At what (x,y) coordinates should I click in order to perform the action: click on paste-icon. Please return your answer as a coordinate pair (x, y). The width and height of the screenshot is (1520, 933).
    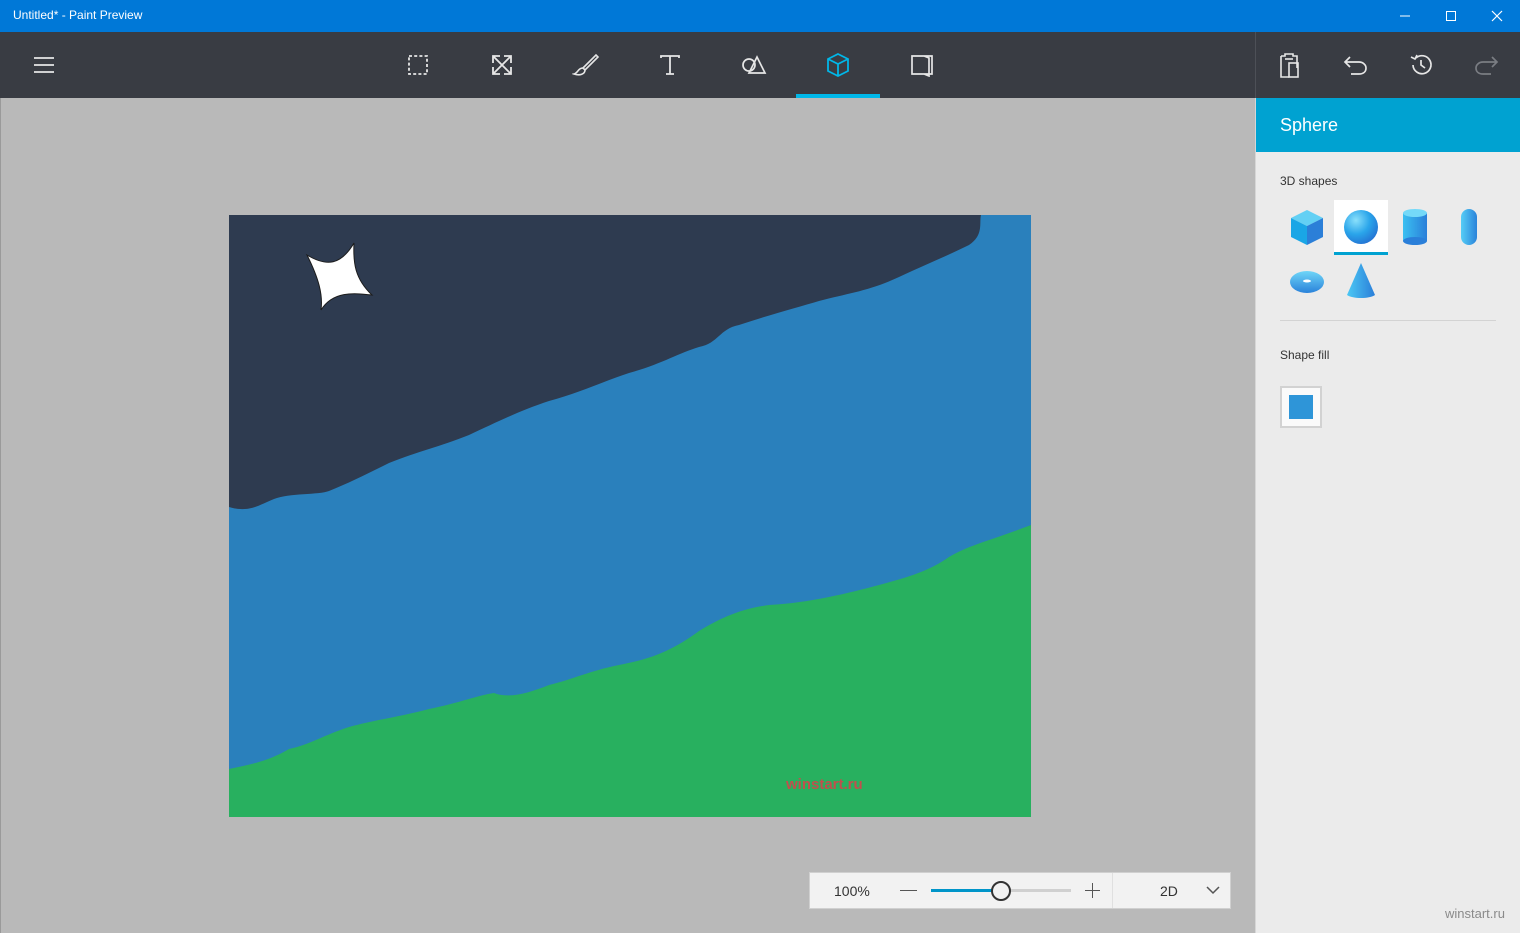
    Looking at the image, I should click on (1289, 65).